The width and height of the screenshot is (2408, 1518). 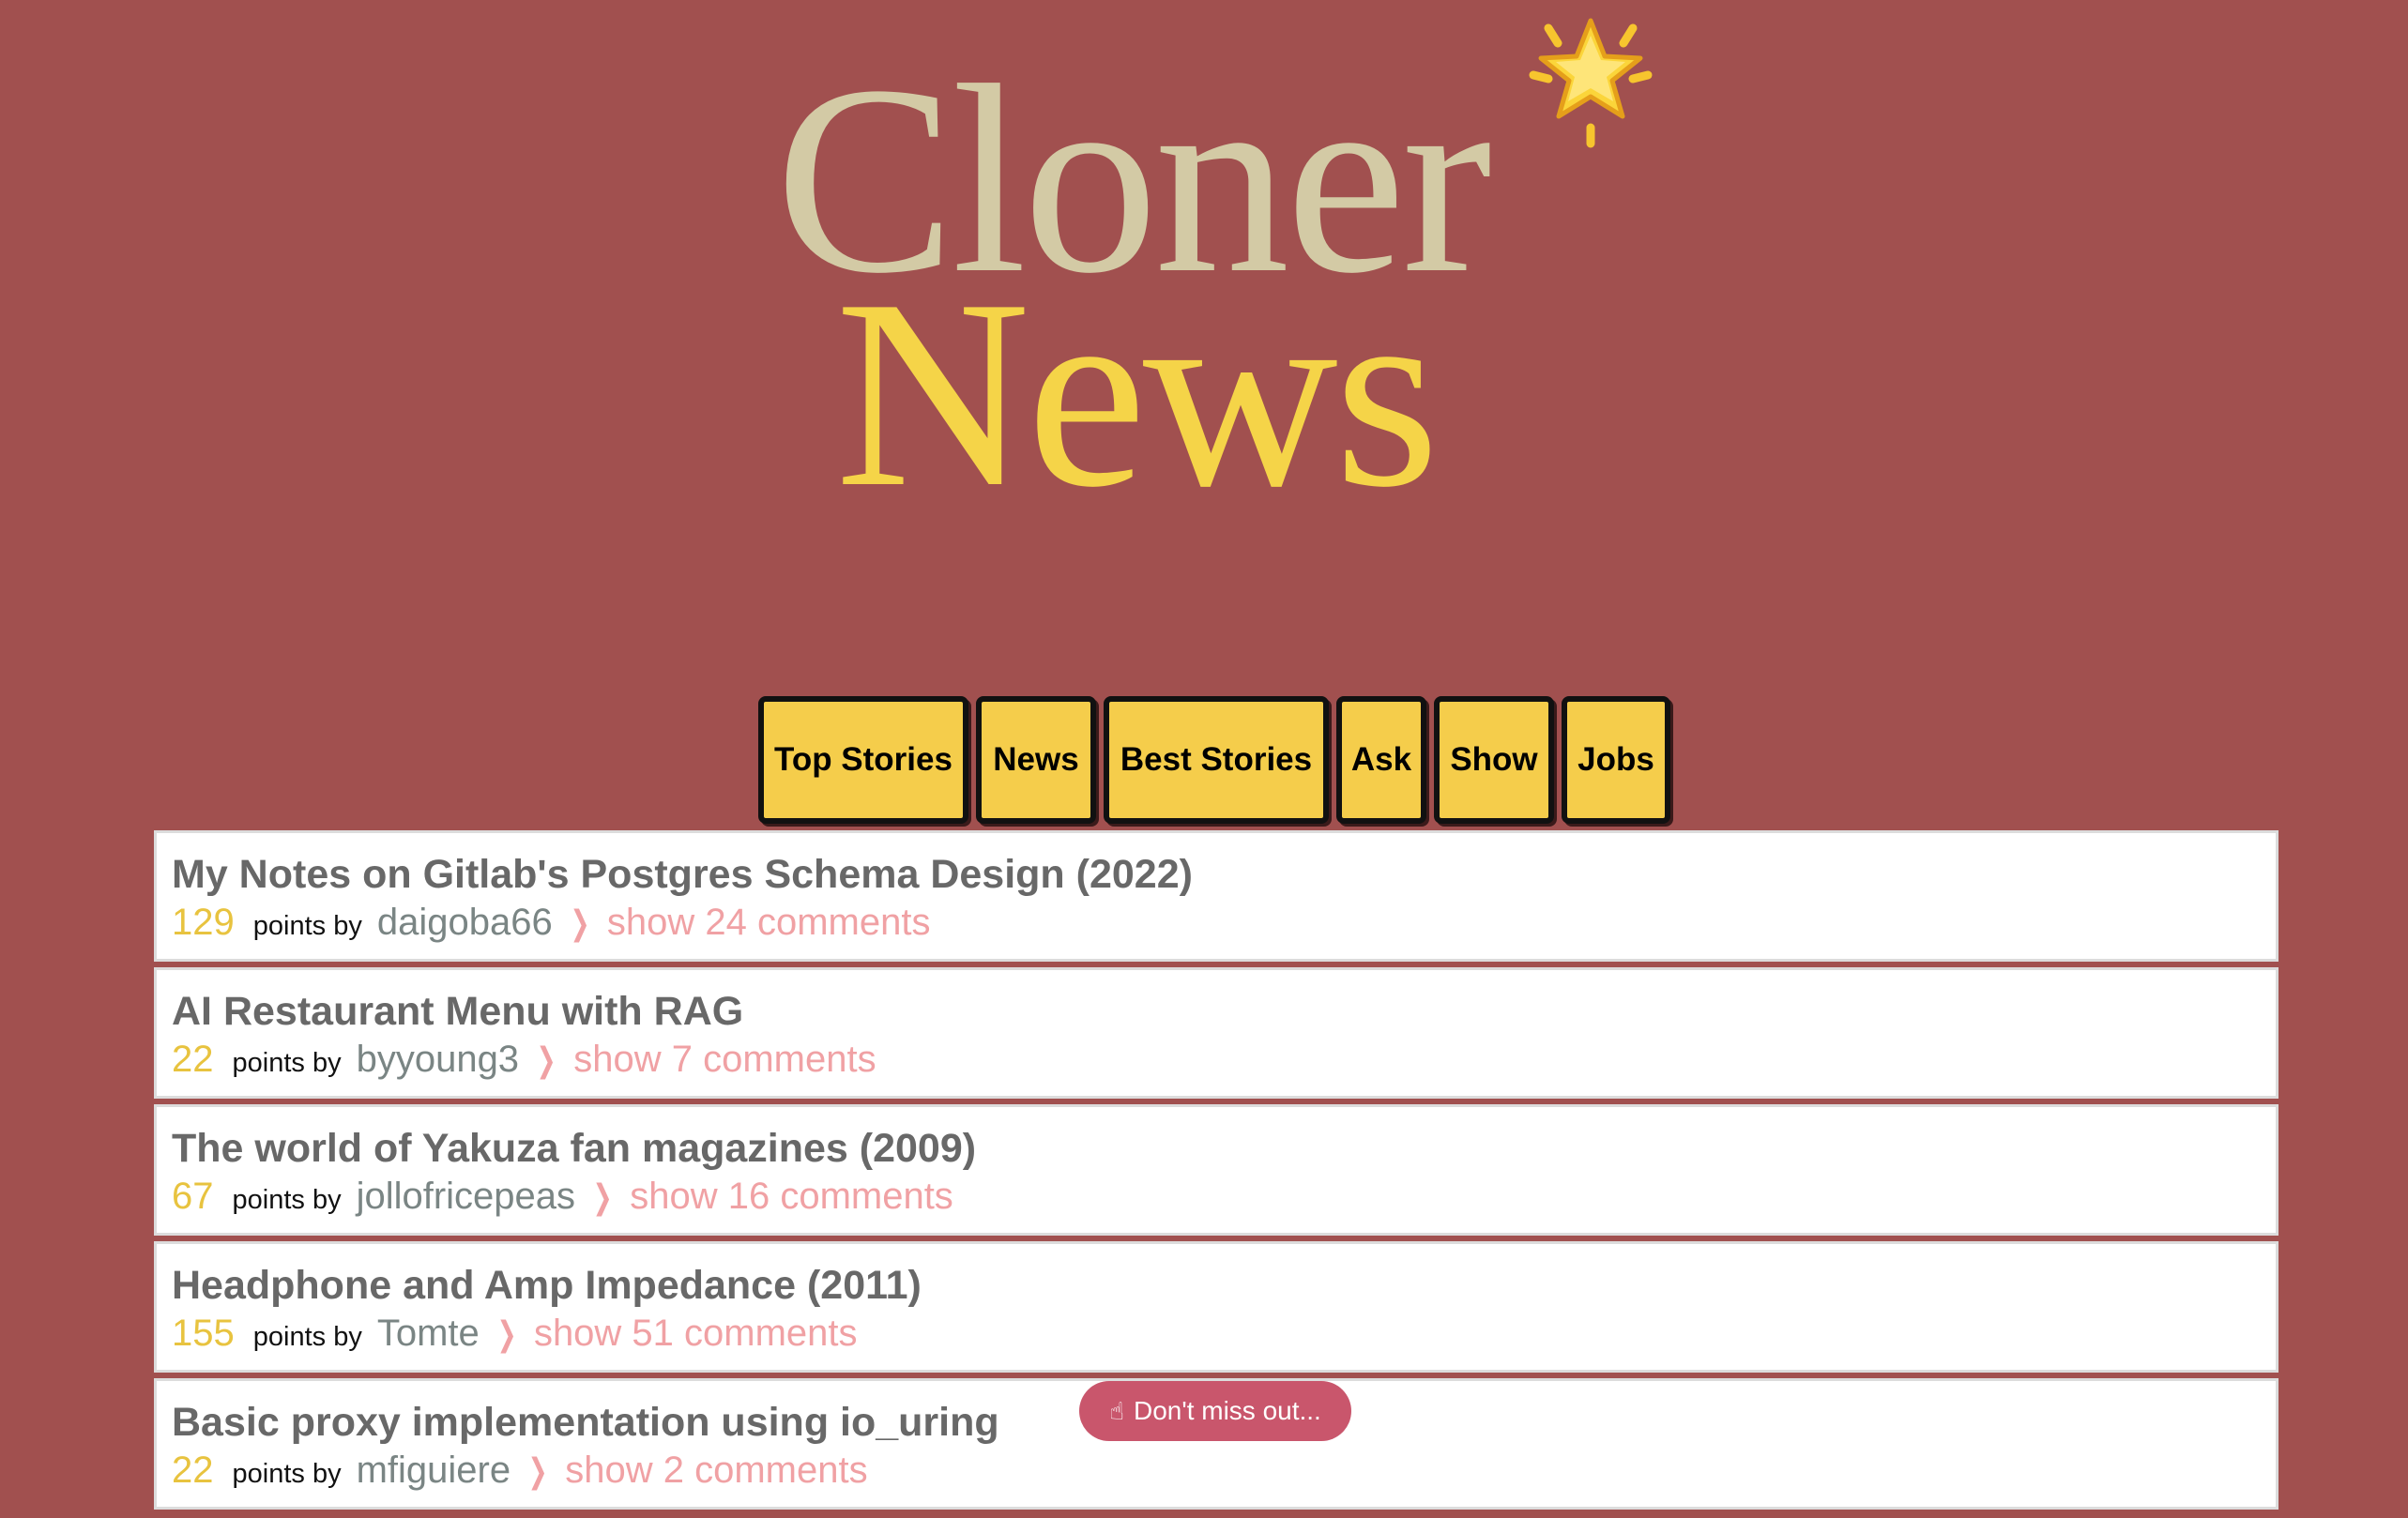 I want to click on story-meta: 22 points by byyoung3 ❯ show 7 comments, so click(x=1216, y=1061).